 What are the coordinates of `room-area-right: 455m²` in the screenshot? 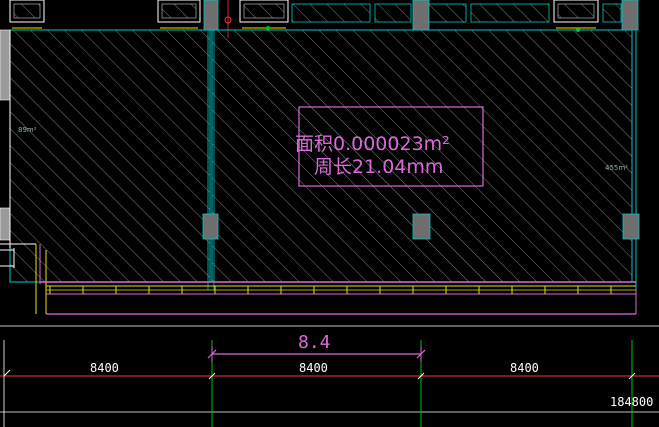 It's located at (616, 168).